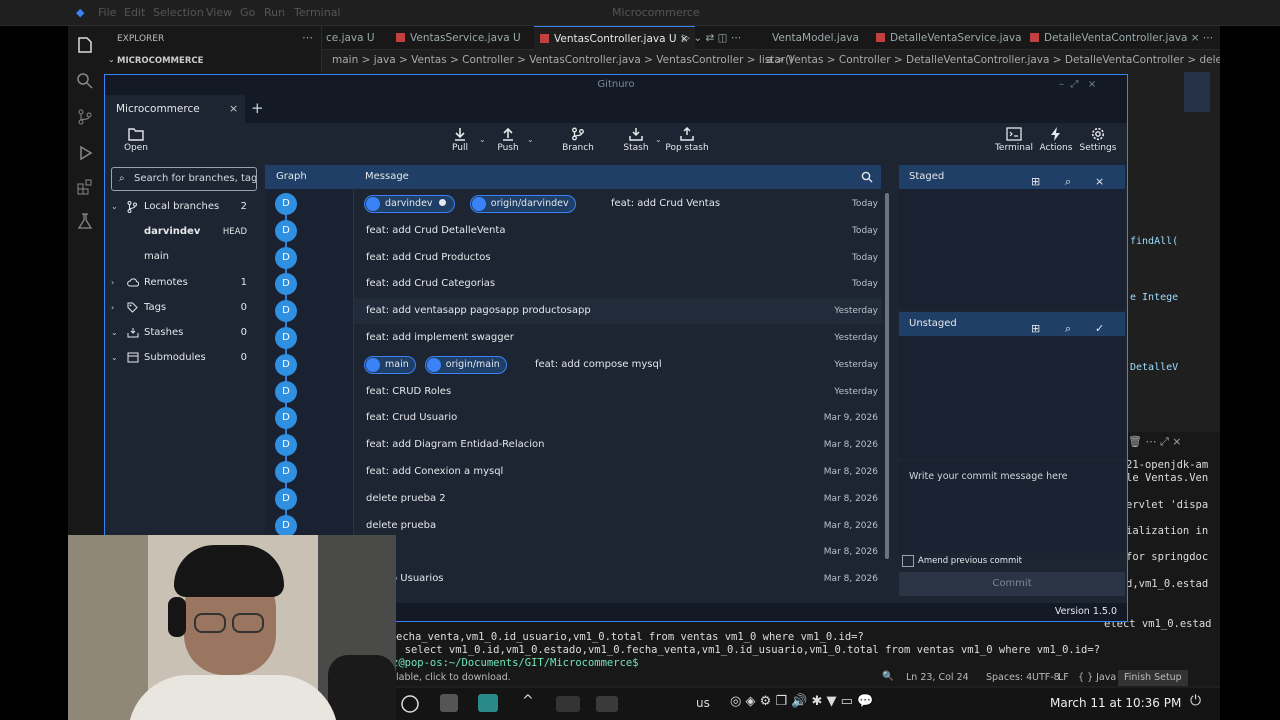 This screenshot has width=1280, height=720. I want to click on settings-button: Settings, so click(1098, 140).